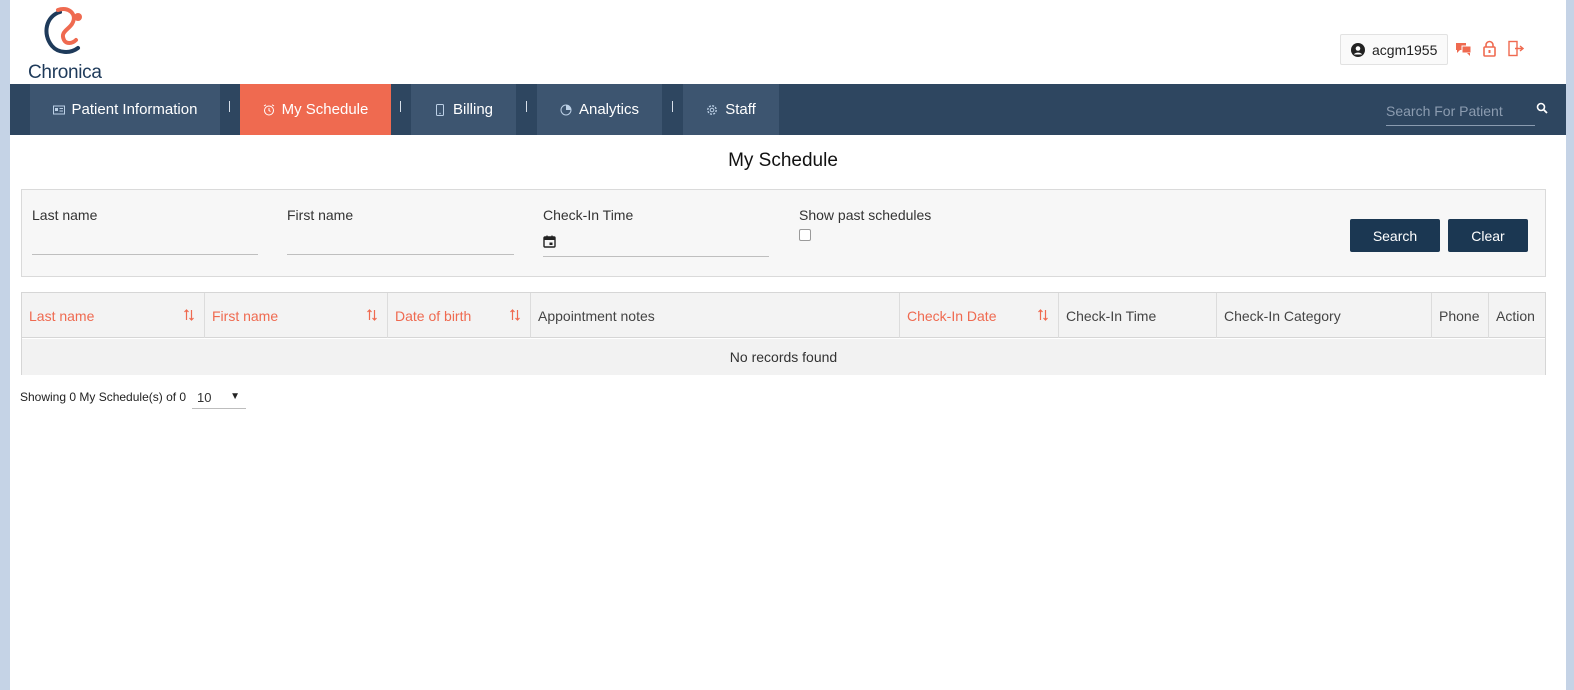 This screenshot has width=1574, height=690. I want to click on header-icons, so click(1489, 48).